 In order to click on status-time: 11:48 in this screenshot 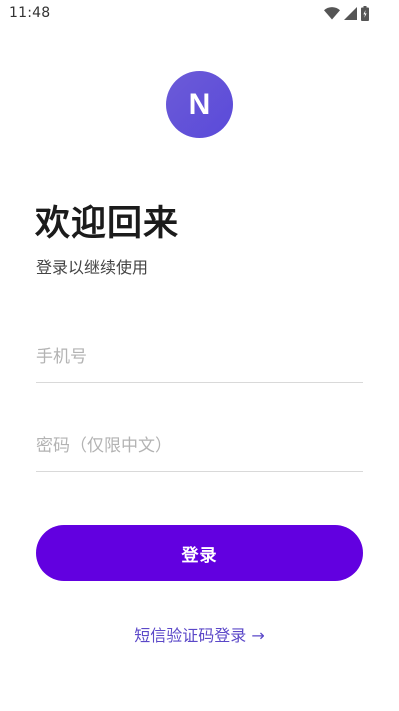, I will do `click(30, 13)`.